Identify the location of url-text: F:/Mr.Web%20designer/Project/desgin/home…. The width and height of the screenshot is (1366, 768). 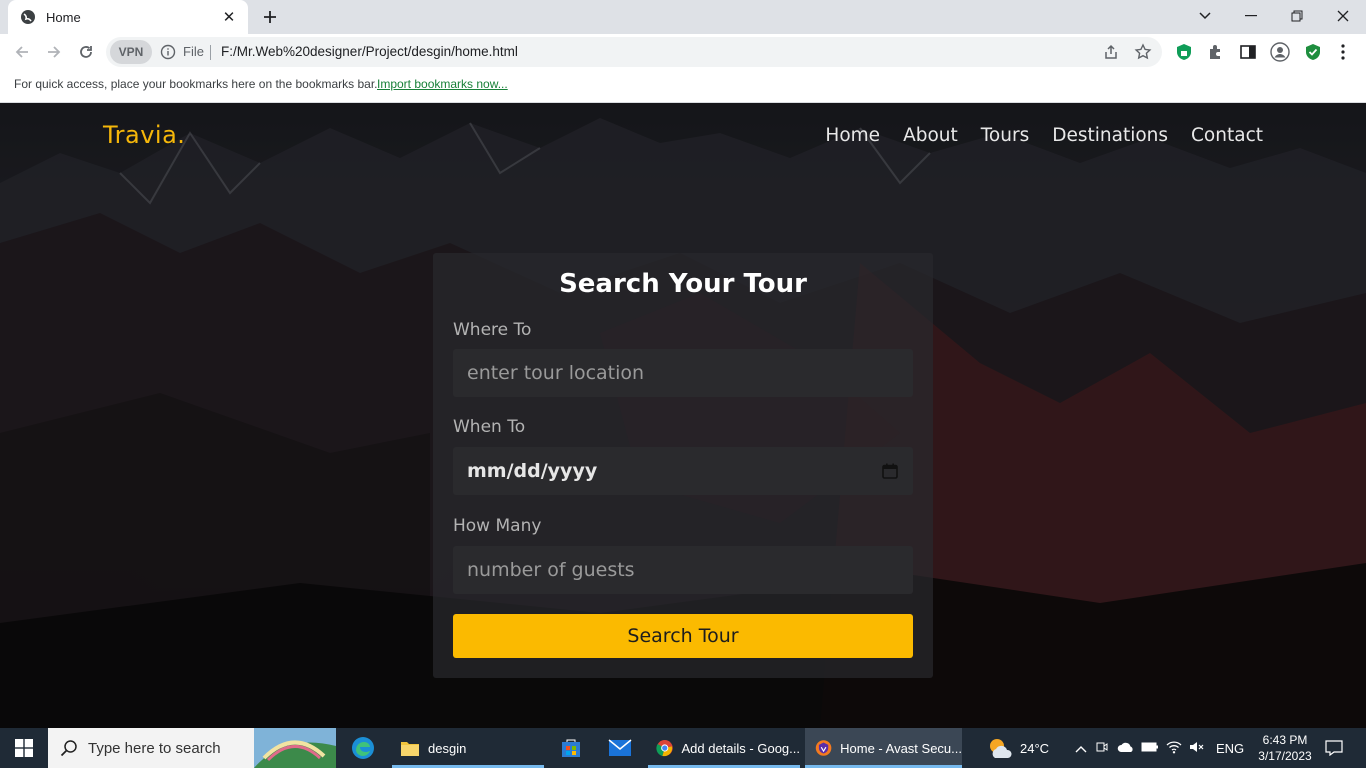
(369, 51).